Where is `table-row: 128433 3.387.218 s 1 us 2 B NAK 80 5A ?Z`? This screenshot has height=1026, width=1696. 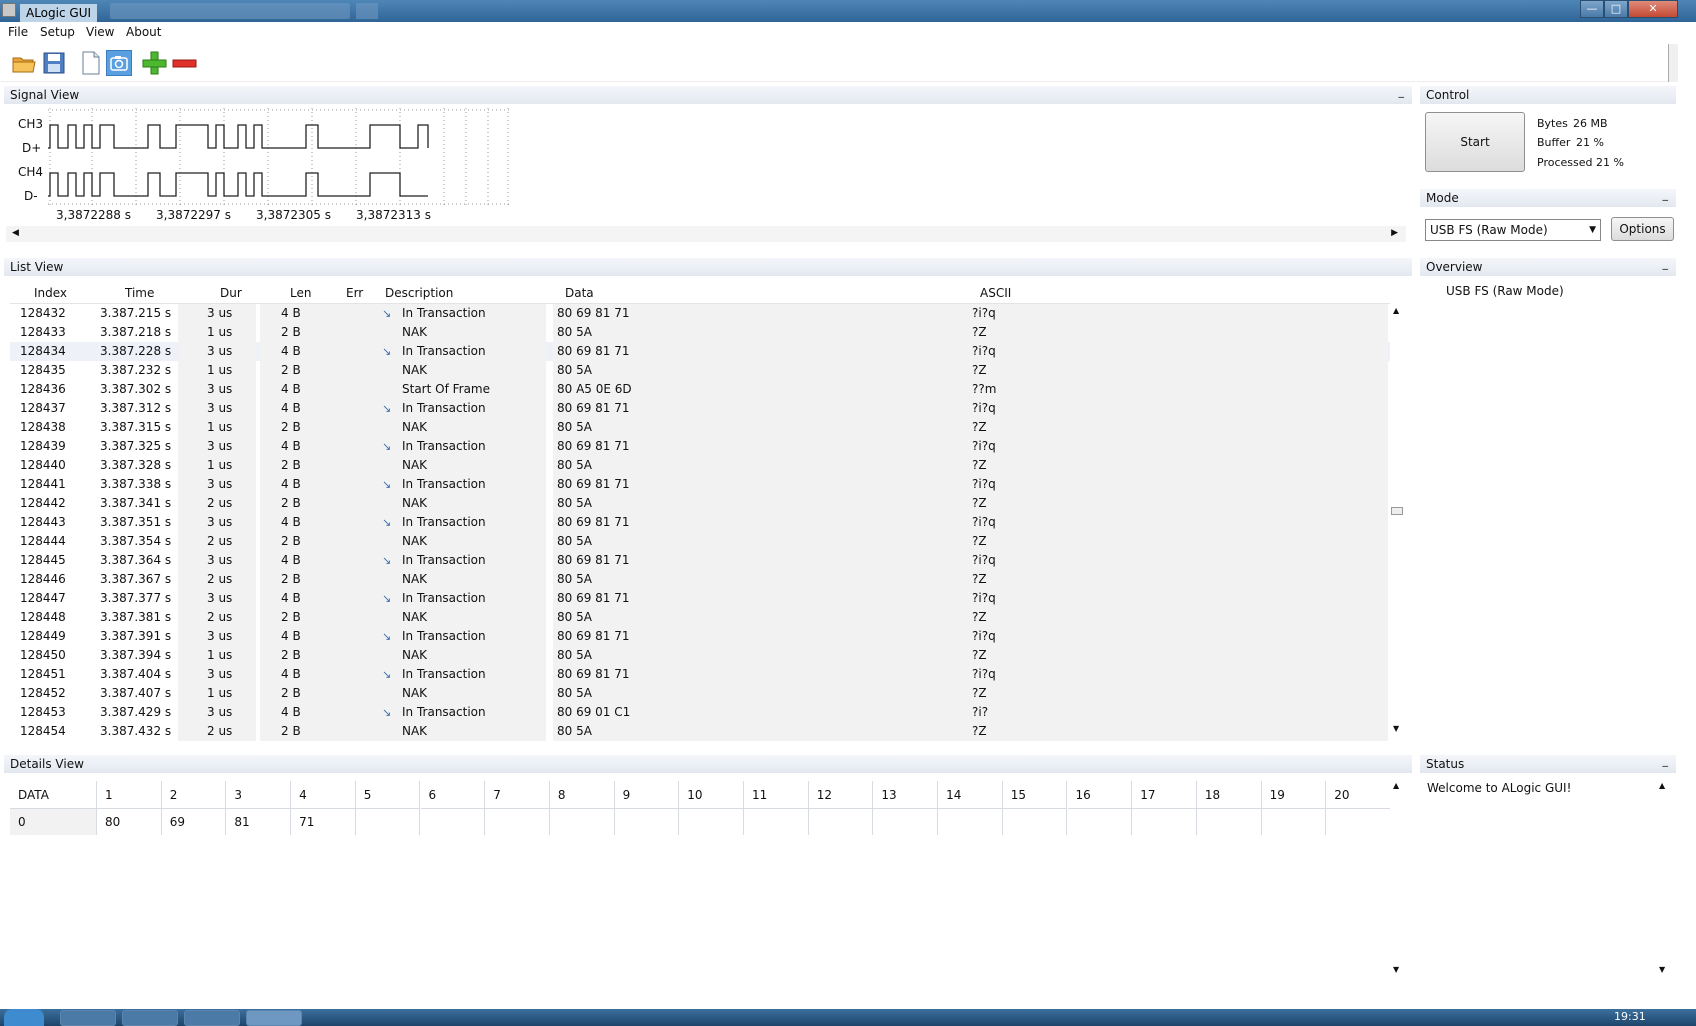 table-row: 128433 3.387.218 s 1 us 2 B NAK 80 5A ?Z is located at coordinates (700, 332).